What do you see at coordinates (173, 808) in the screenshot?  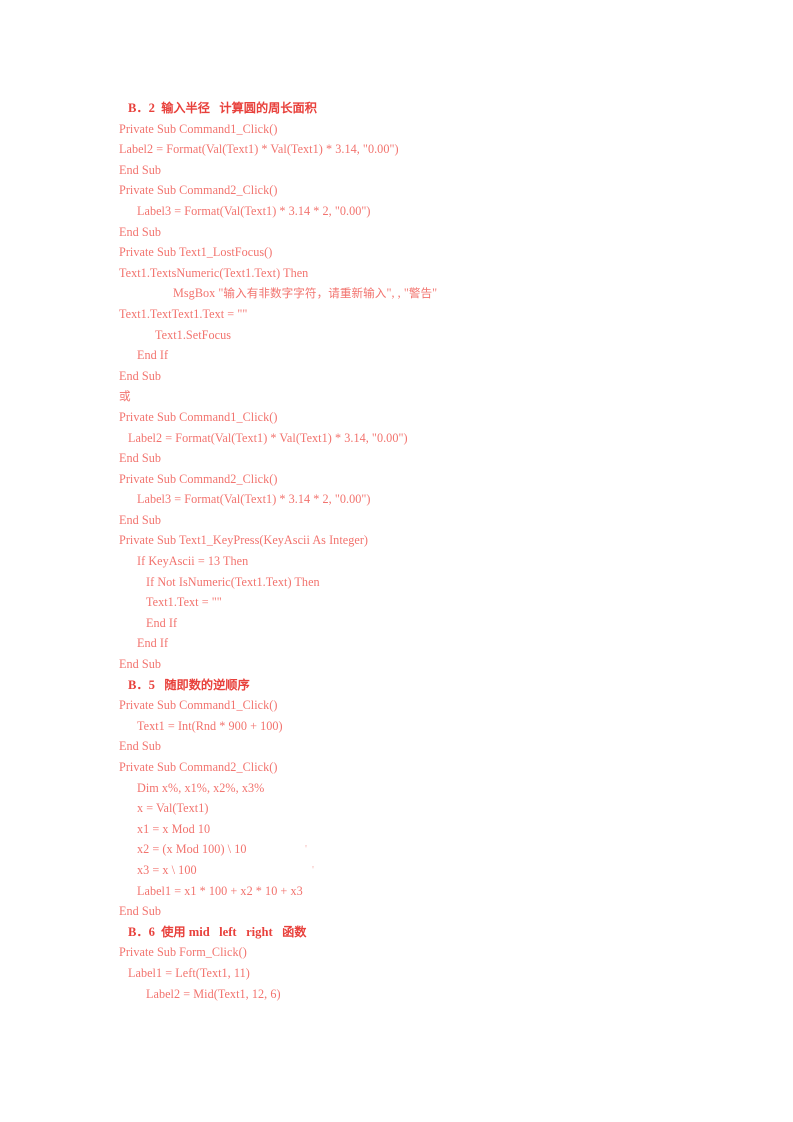 I see `code-line: x = Val(Text1)` at bounding box center [173, 808].